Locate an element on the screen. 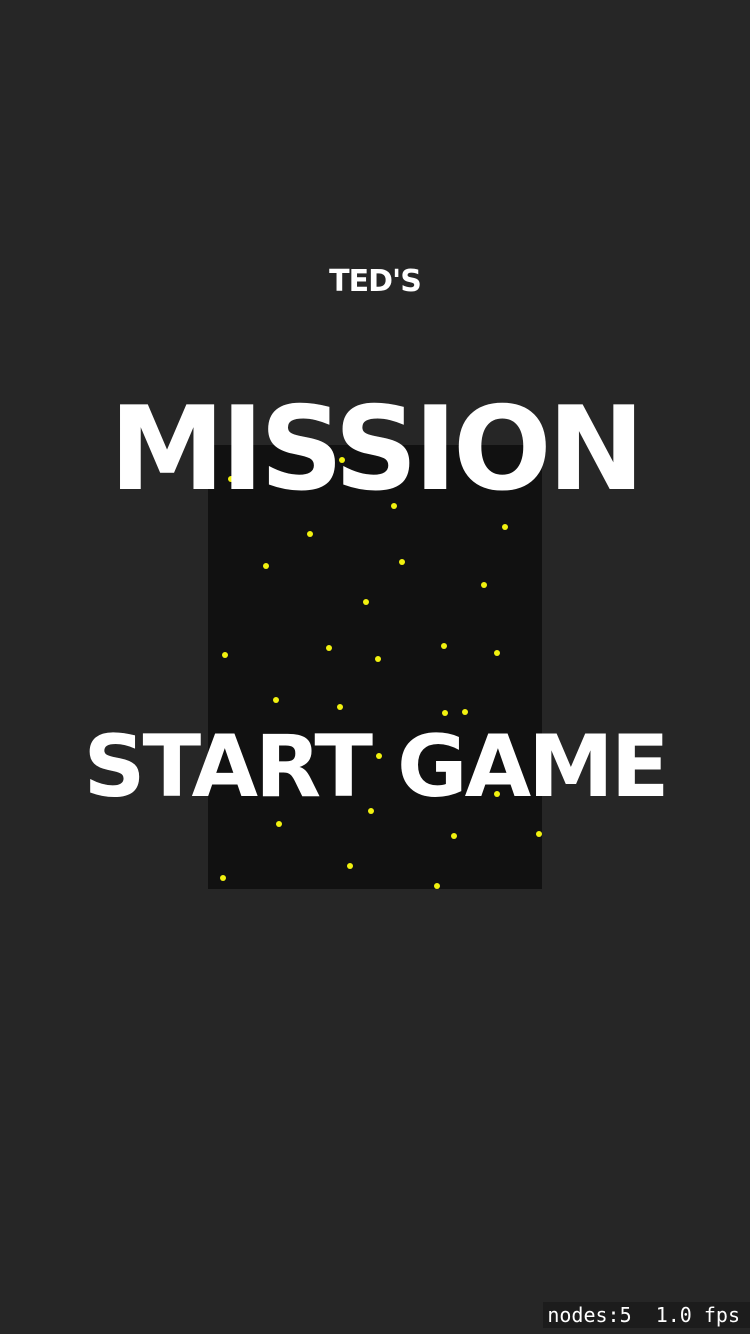 Image resolution: width=750 pixels, height=1334 pixels. start-game-button: START GAME is located at coordinates (375, 767).